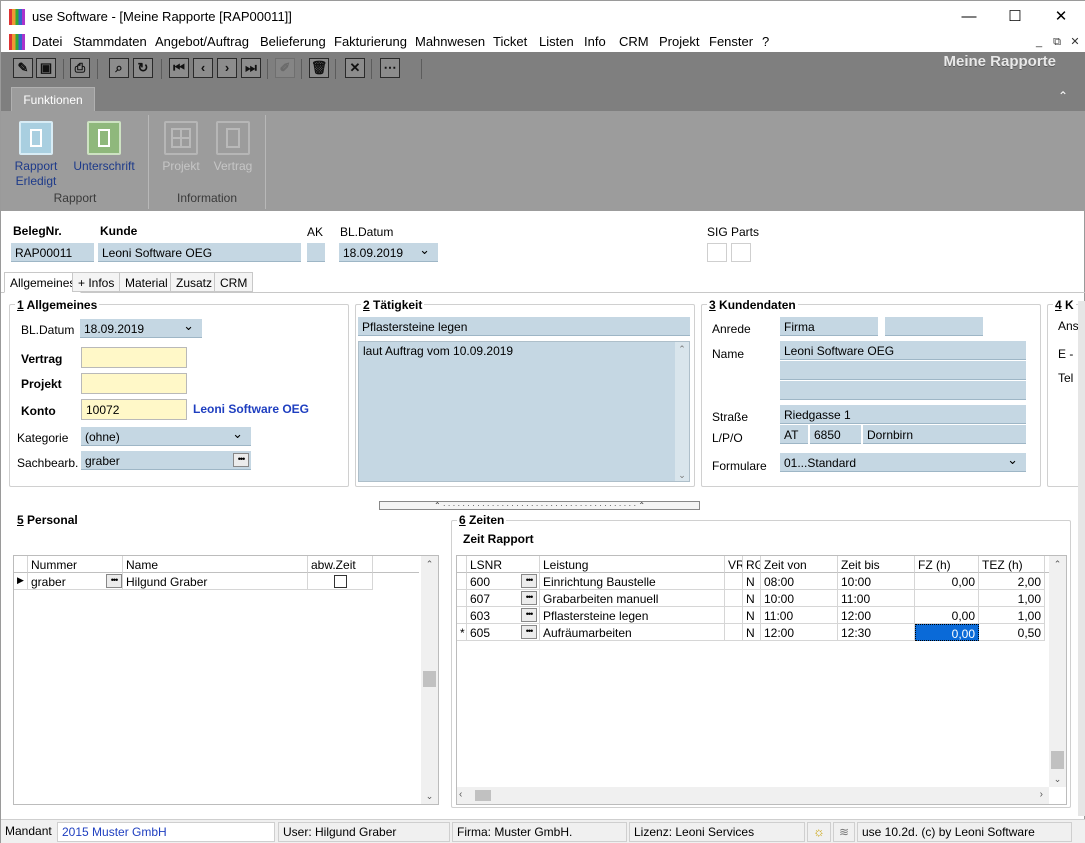 This screenshot has width=1085, height=843. What do you see at coordinates (876, 564) in the screenshot?
I see `zeiten-col-zeit-bis: Zeit bis` at bounding box center [876, 564].